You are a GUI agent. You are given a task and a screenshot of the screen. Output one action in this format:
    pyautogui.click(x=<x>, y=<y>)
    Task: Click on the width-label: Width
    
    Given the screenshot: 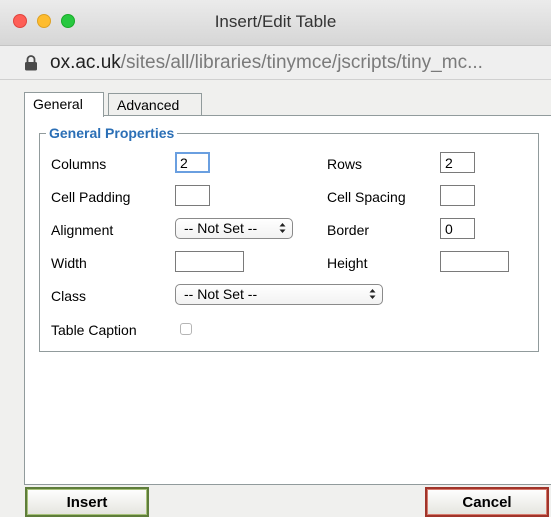 What is the action you would take?
    pyautogui.click(x=69, y=263)
    